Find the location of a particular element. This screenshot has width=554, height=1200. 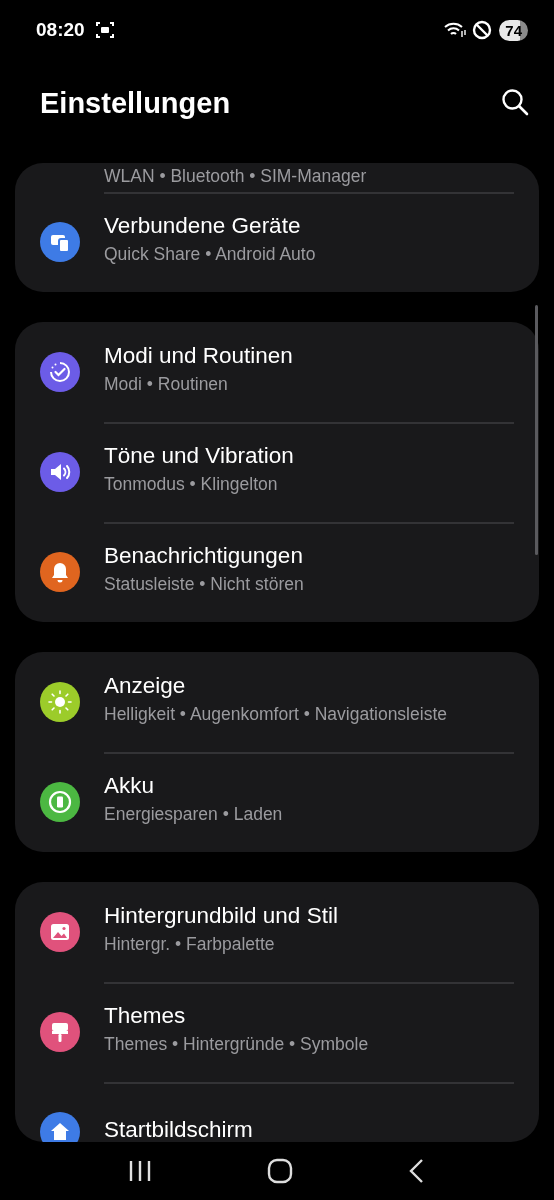

item-title: Töne und Vibration is located at coordinates (199, 456).